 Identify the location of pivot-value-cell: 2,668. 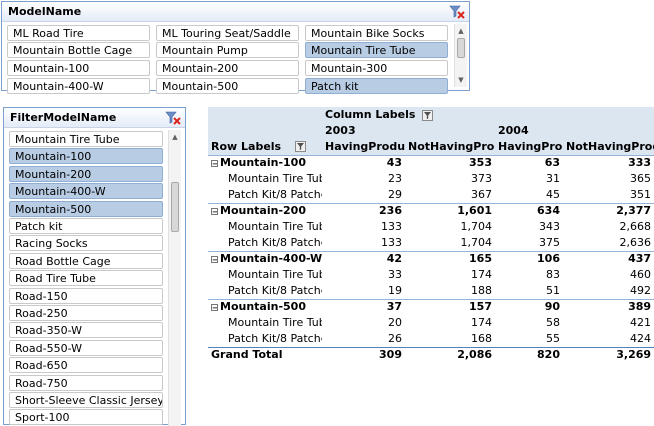
(635, 226).